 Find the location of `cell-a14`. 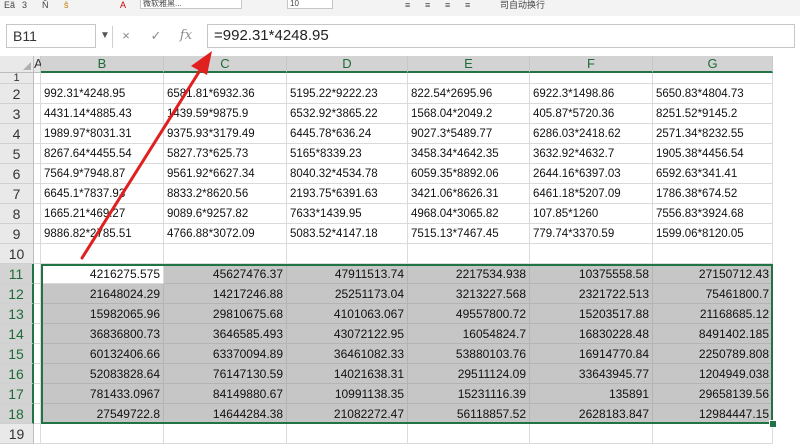

cell-a14 is located at coordinates (37, 334).